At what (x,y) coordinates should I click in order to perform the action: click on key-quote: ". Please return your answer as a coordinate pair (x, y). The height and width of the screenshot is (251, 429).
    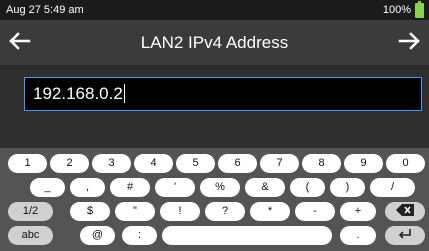
    Looking at the image, I should click on (135, 211).